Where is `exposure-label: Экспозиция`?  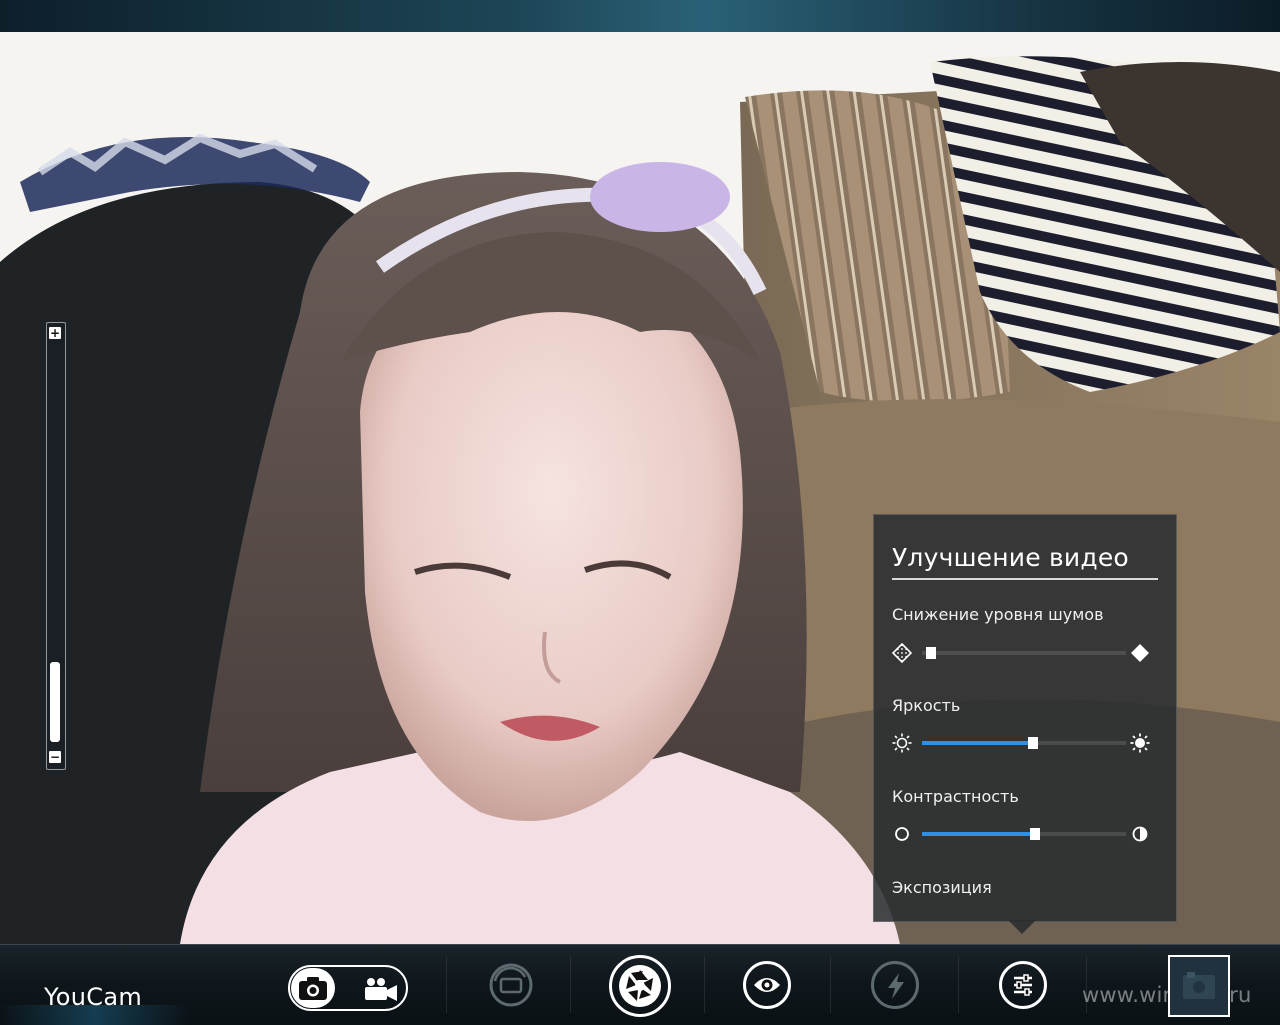 exposure-label: Экспозиция is located at coordinates (942, 887).